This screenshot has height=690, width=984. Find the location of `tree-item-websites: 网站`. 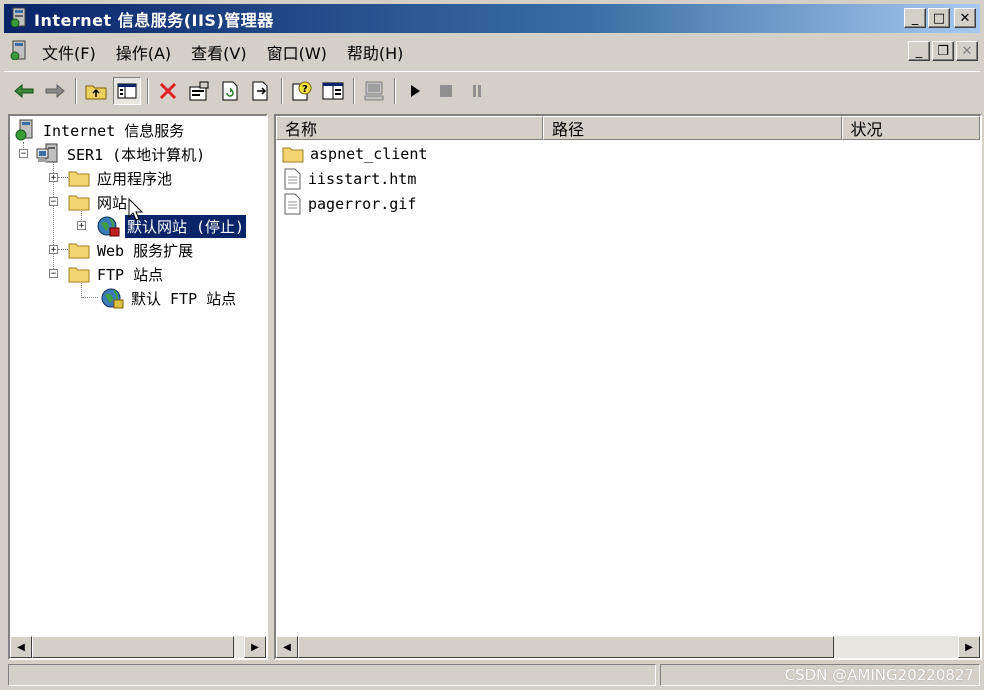

tree-item-websites: 网站 is located at coordinates (98, 202).